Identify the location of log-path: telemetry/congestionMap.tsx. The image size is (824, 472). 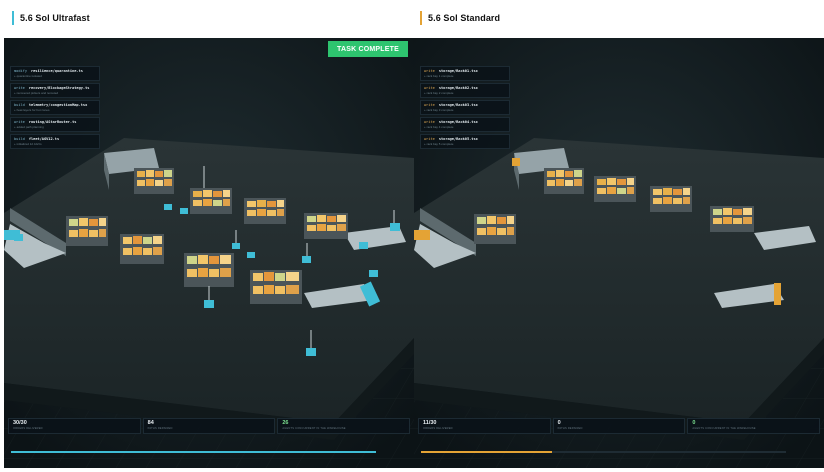
(58, 105).